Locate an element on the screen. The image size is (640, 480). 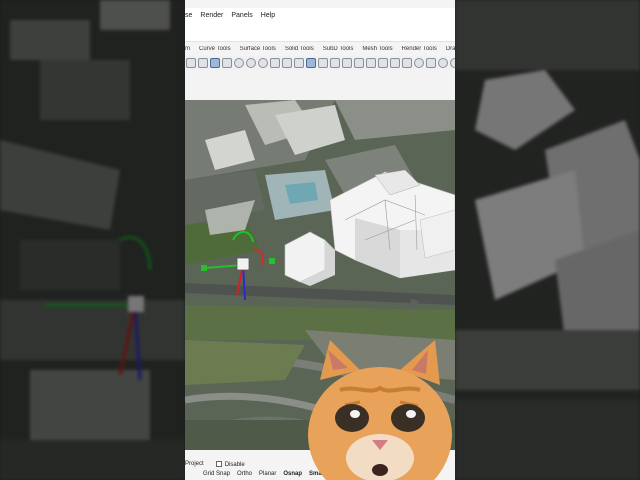
menu-item-panels: Panels is located at coordinates (241, 15).